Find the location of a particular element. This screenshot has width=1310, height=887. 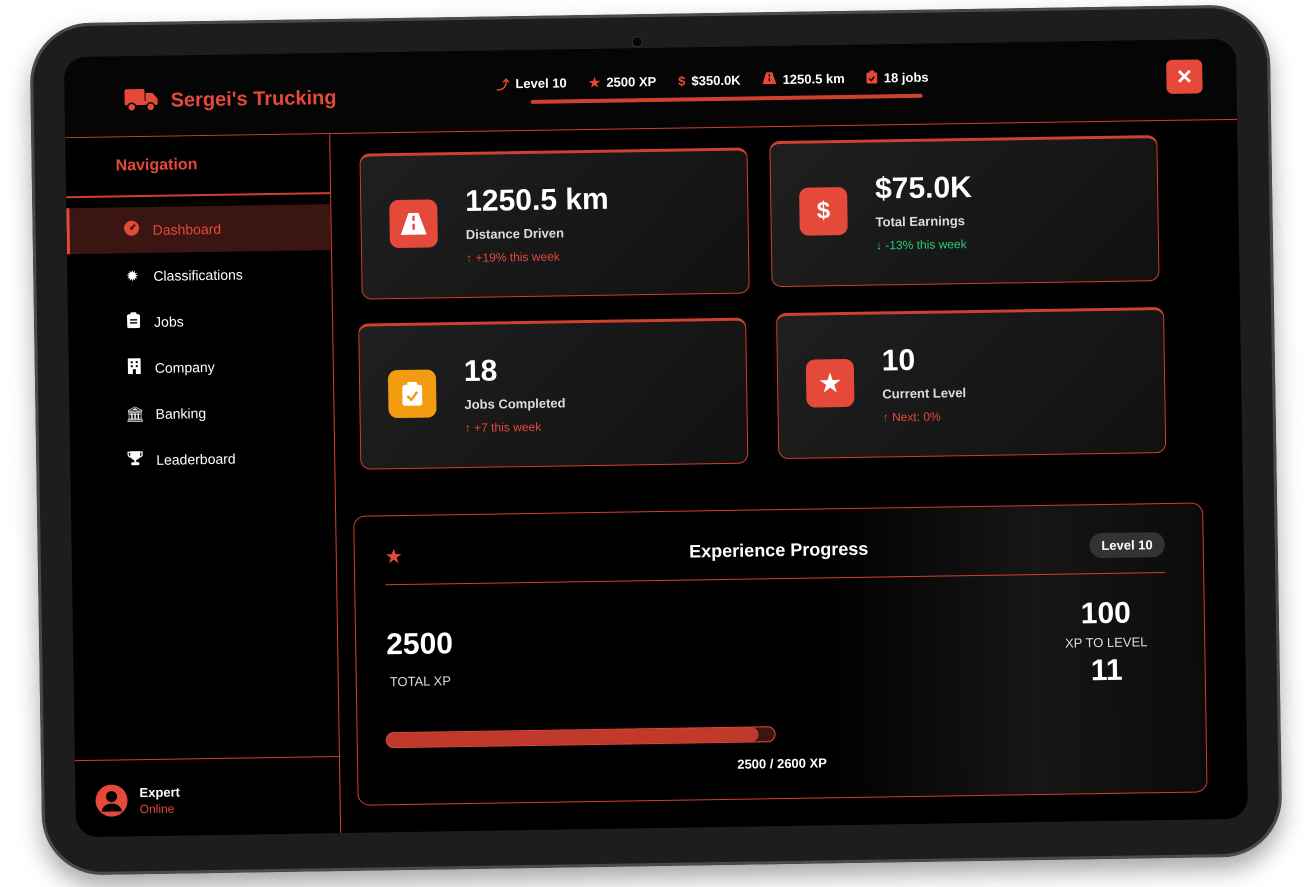

card-label: Current Level is located at coordinates (924, 393).